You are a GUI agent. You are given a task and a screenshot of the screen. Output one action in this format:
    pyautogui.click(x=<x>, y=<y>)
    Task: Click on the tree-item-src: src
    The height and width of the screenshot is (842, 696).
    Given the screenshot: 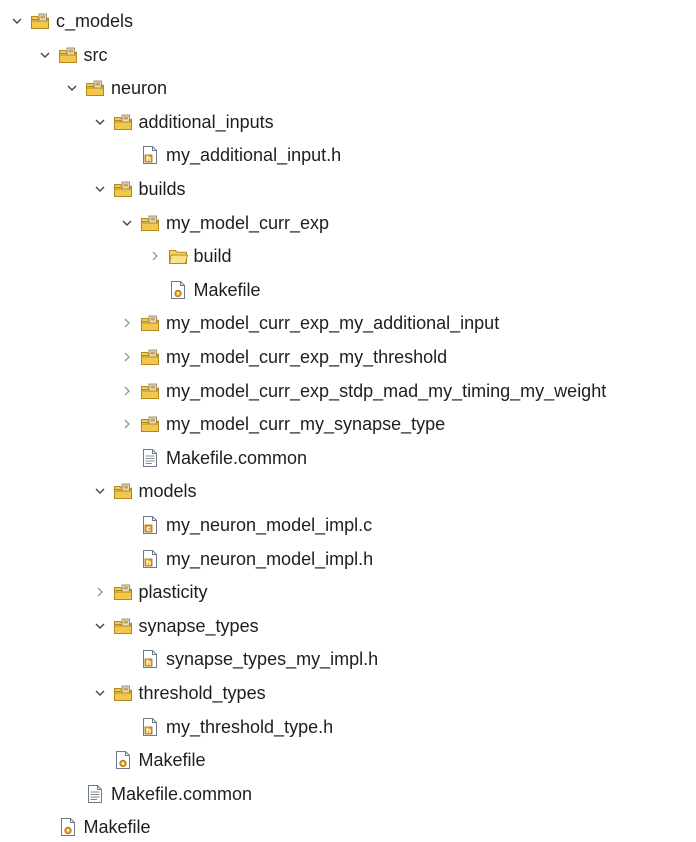 What is the action you would take?
    pyautogui.click(x=348, y=55)
    